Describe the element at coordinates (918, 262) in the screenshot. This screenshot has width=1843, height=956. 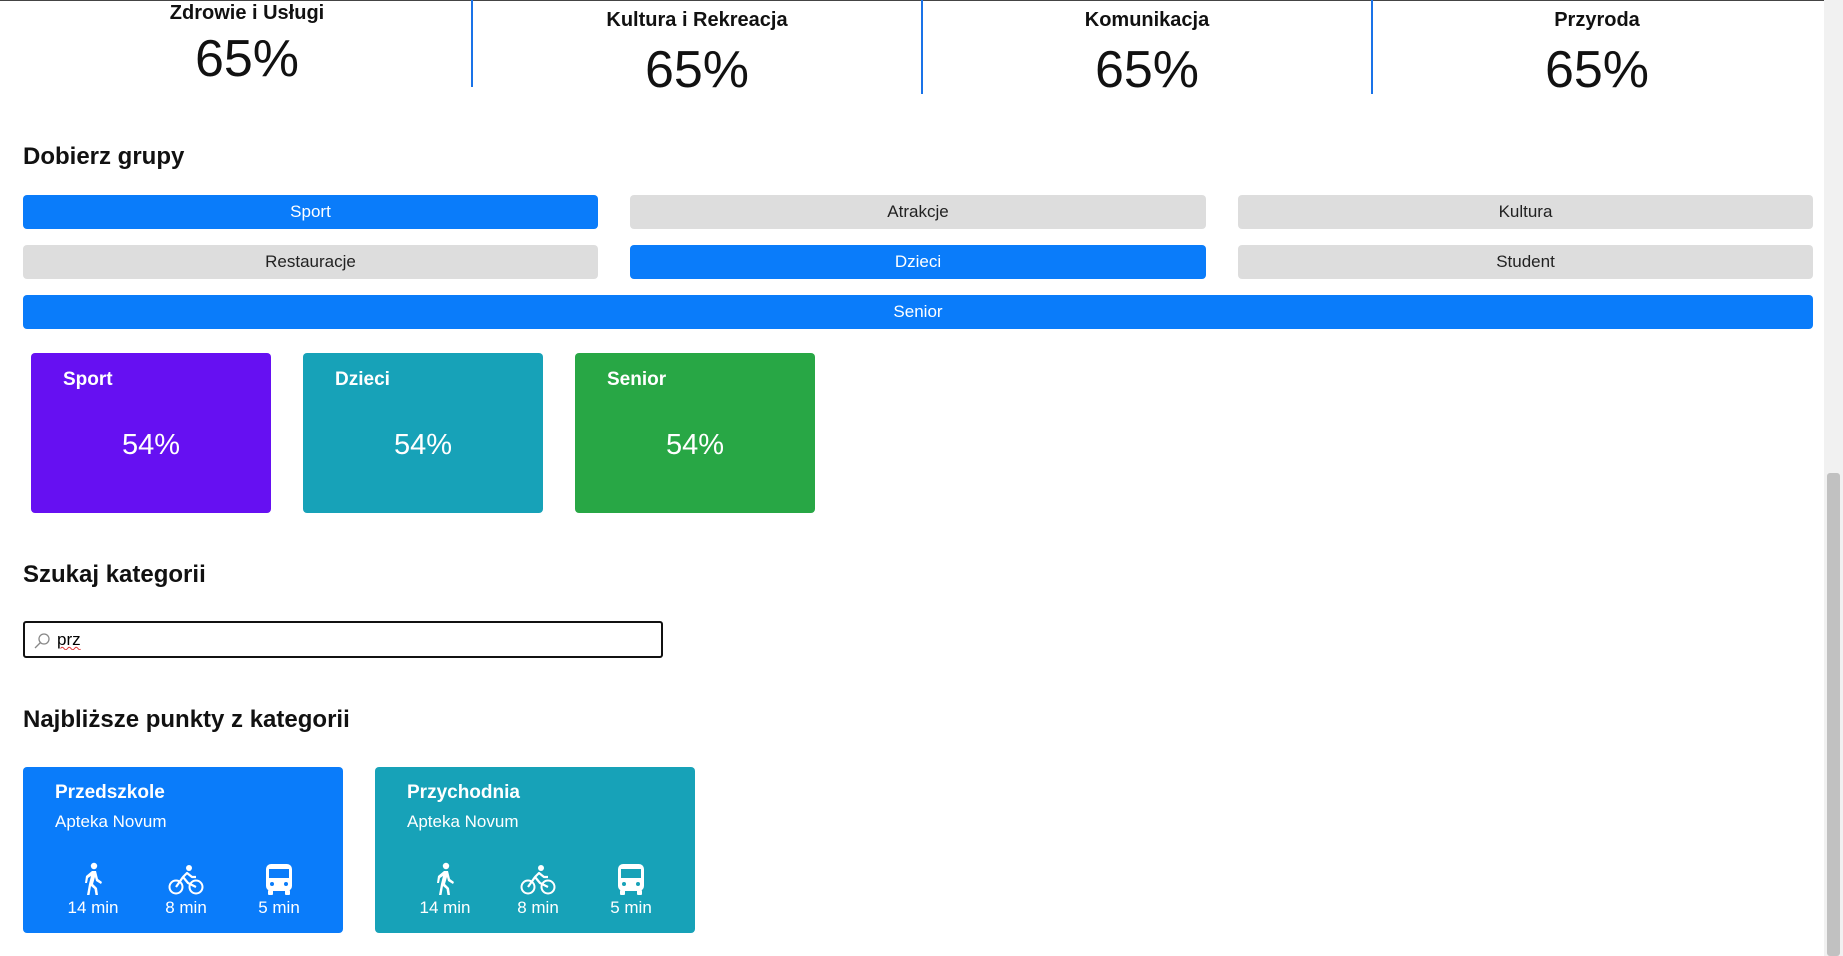
I see `group-button-dzieci: Dzieci` at that location.